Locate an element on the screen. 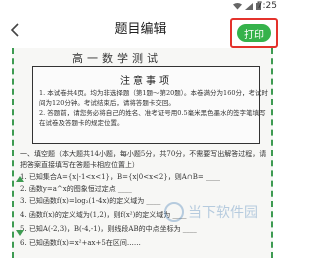 The image size is (320, 258). resize-handle-down-icon is located at coordinates (20, 233).